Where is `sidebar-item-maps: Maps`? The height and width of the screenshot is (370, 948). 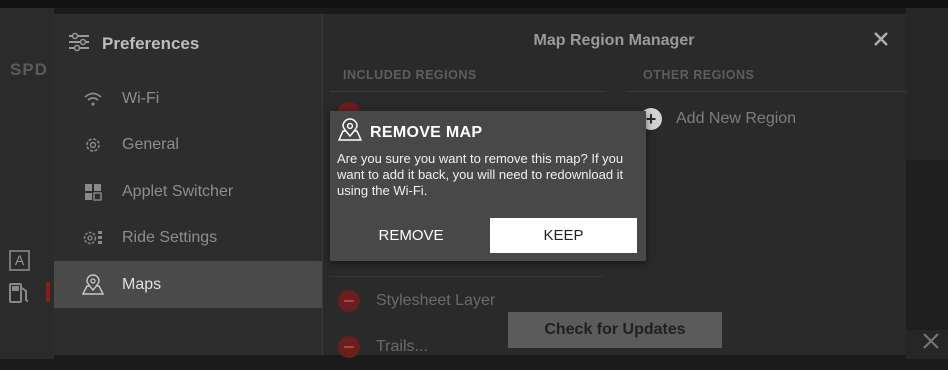 sidebar-item-maps: Maps is located at coordinates (188, 284).